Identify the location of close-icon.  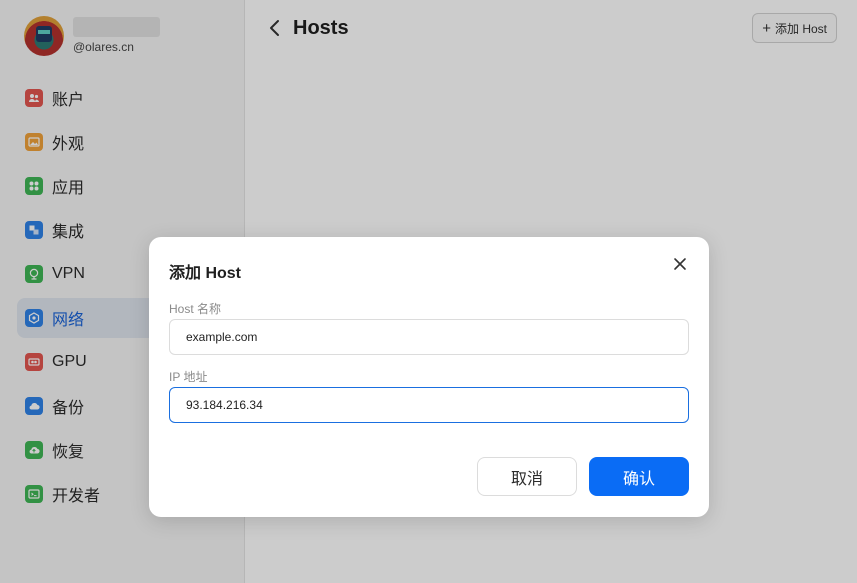
(680, 264).